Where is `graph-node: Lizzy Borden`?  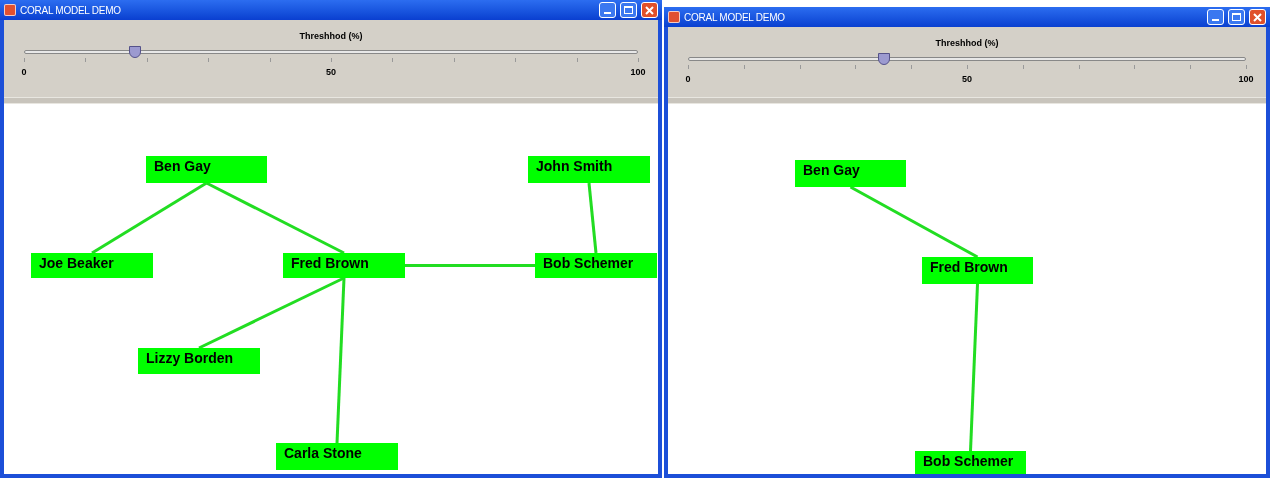
graph-node: Lizzy Borden is located at coordinates (199, 361).